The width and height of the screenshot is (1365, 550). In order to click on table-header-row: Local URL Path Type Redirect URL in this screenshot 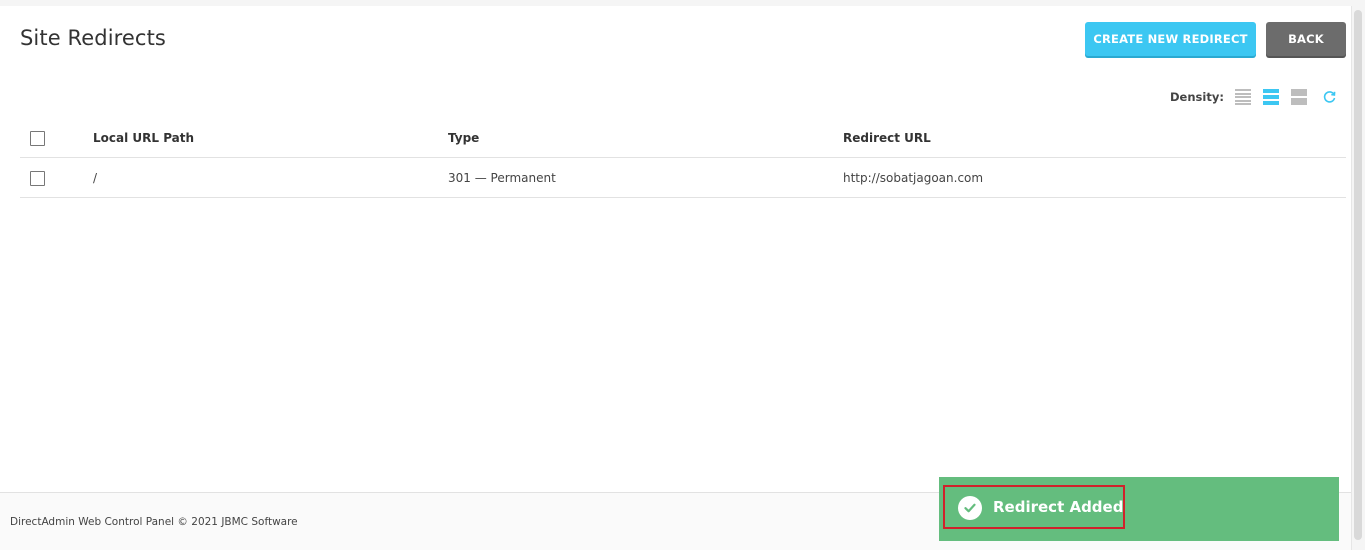, I will do `click(683, 138)`.